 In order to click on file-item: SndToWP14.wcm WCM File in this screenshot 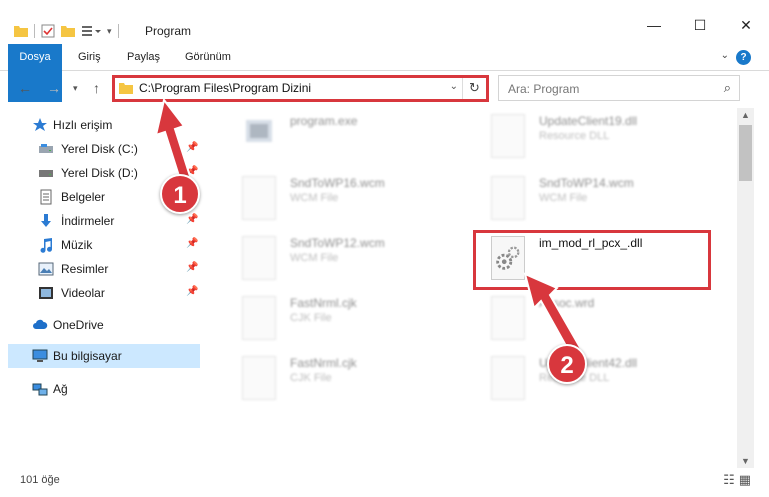, I will do `click(592, 203)`.